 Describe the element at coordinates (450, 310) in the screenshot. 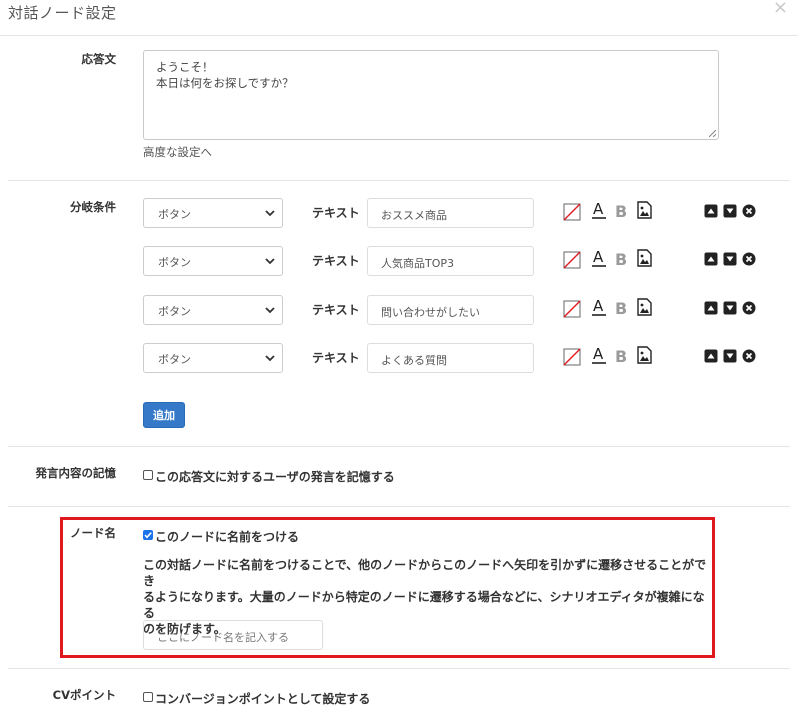

I see `branch-text-input: 問い合わせがしたい` at that location.